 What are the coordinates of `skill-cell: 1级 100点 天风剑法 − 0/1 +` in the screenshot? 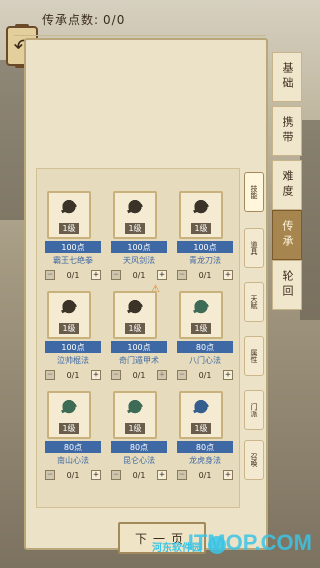 It's located at (139, 239).